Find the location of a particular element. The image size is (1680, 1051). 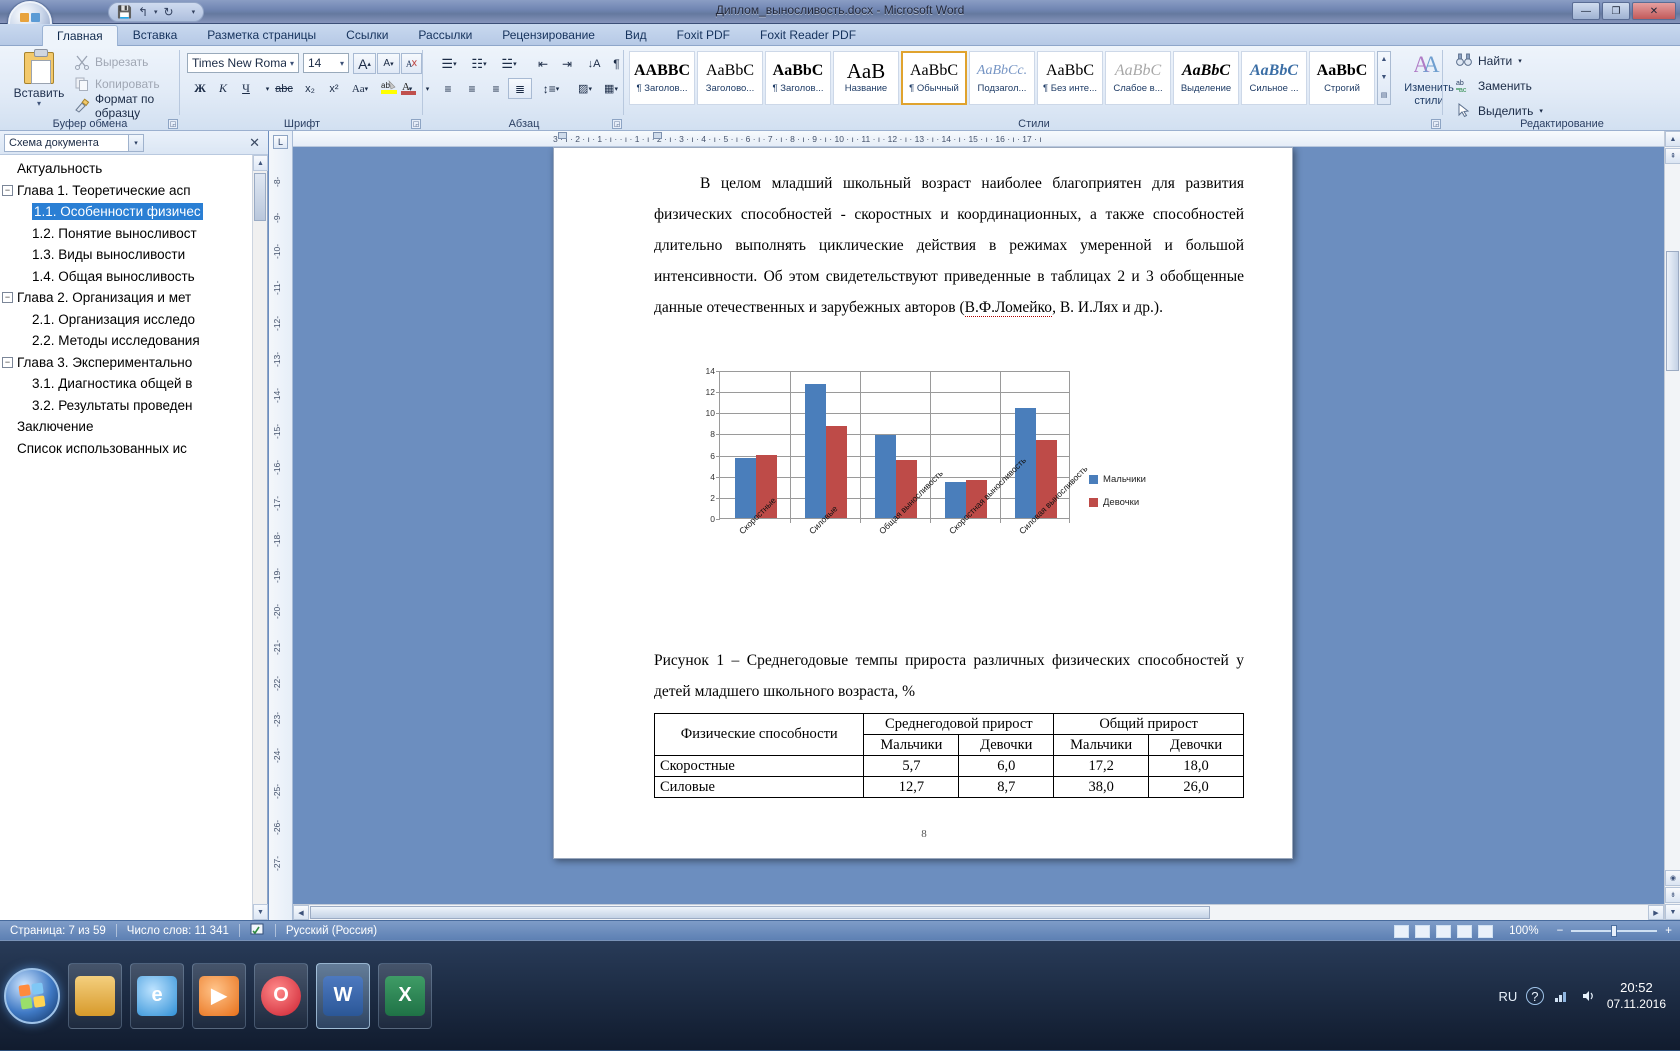

cut-button: Вырезать is located at coordinates (111, 62).